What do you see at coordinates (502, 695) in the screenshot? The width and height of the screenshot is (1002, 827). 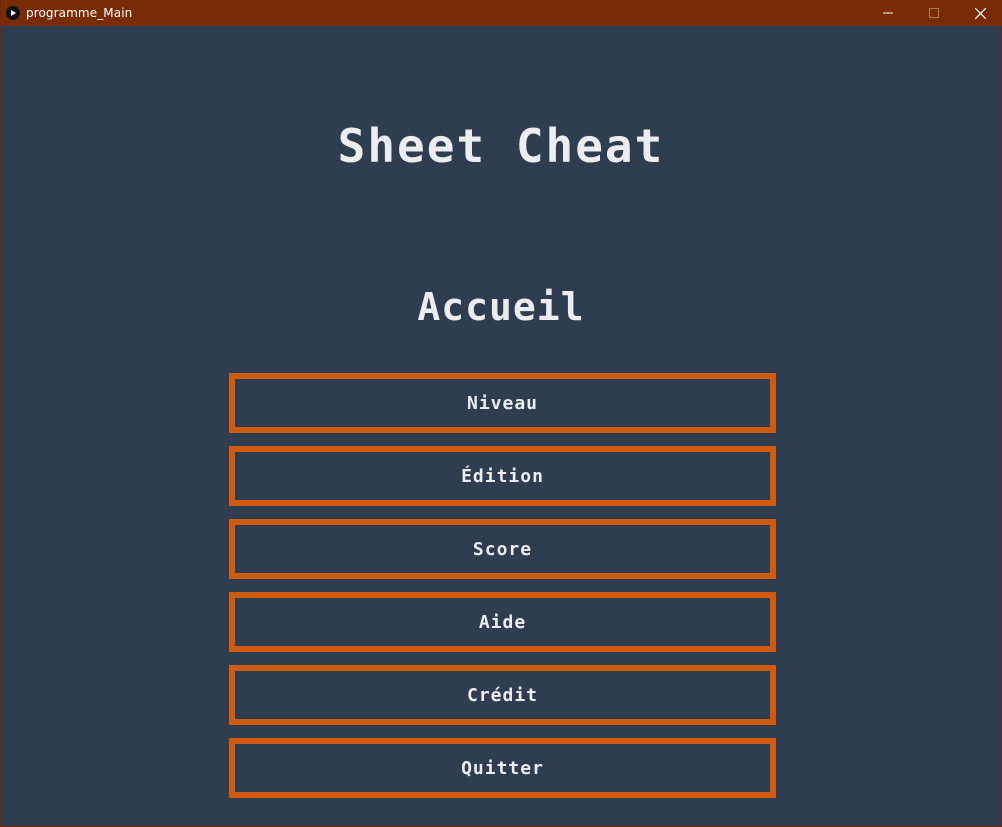 I see `credit-button: Crédit` at bounding box center [502, 695].